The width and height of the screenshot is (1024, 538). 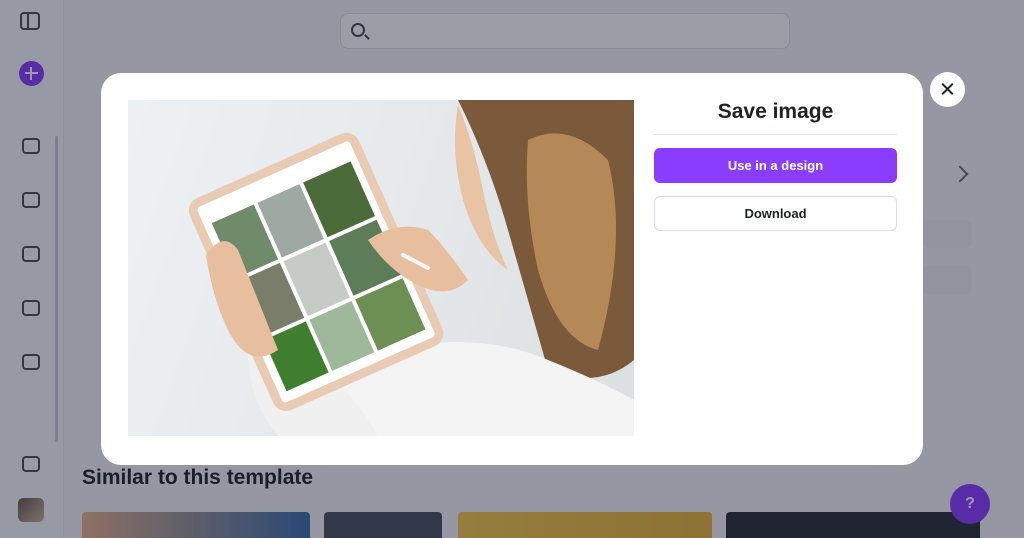 I want to click on modal-title: Save image, so click(x=775, y=111).